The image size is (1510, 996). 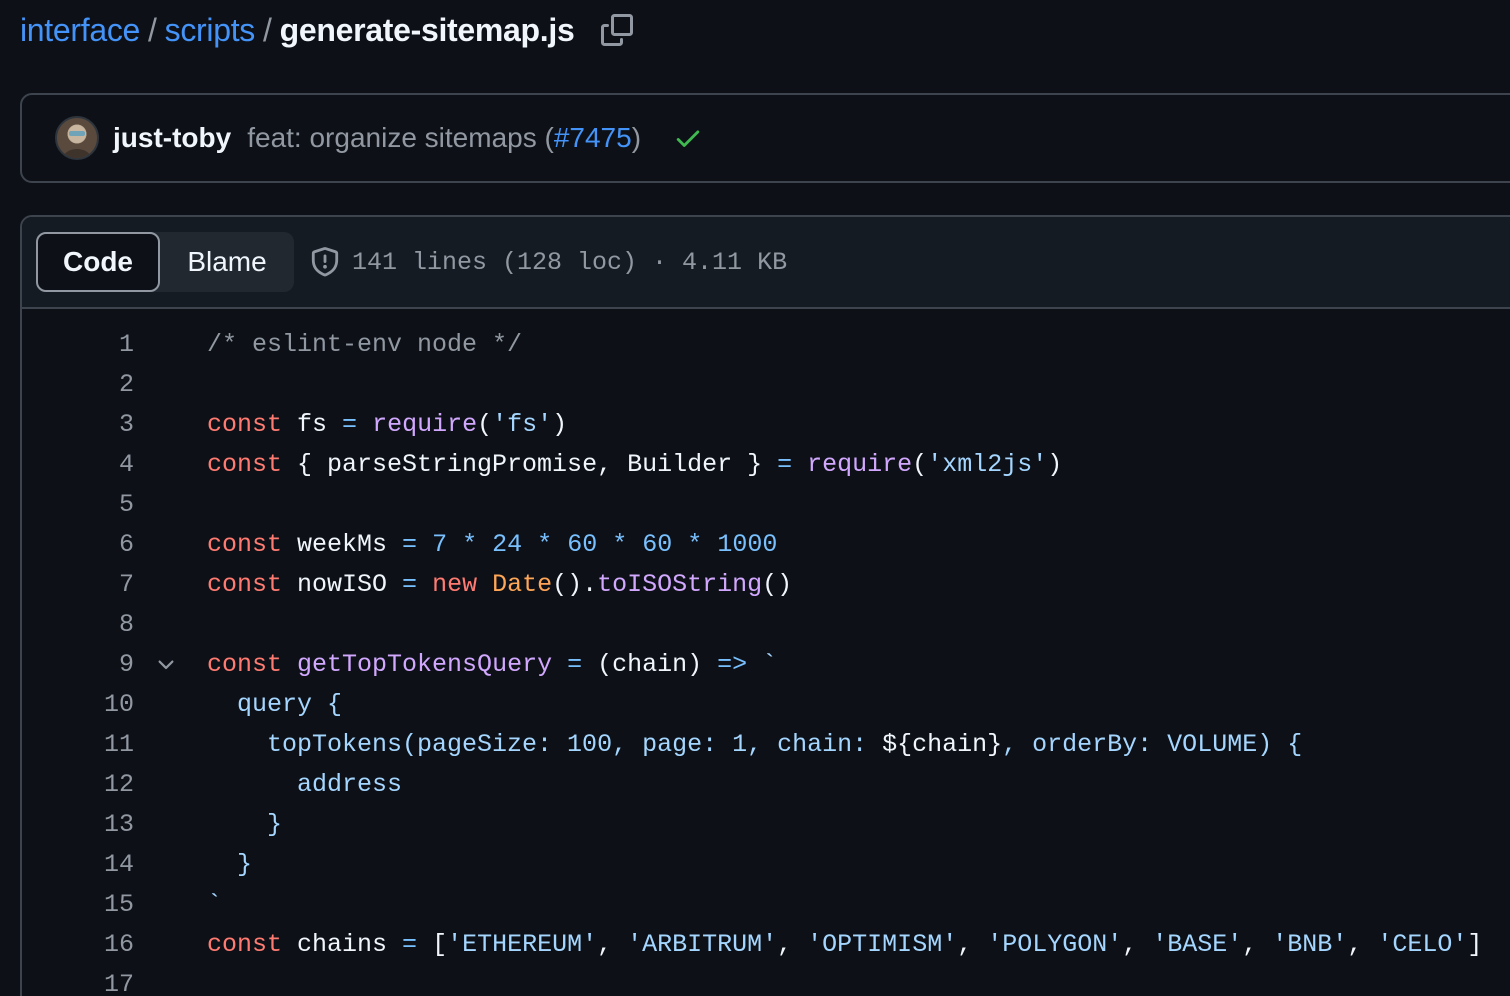 I want to click on code-token: 7, so click(x=440, y=544).